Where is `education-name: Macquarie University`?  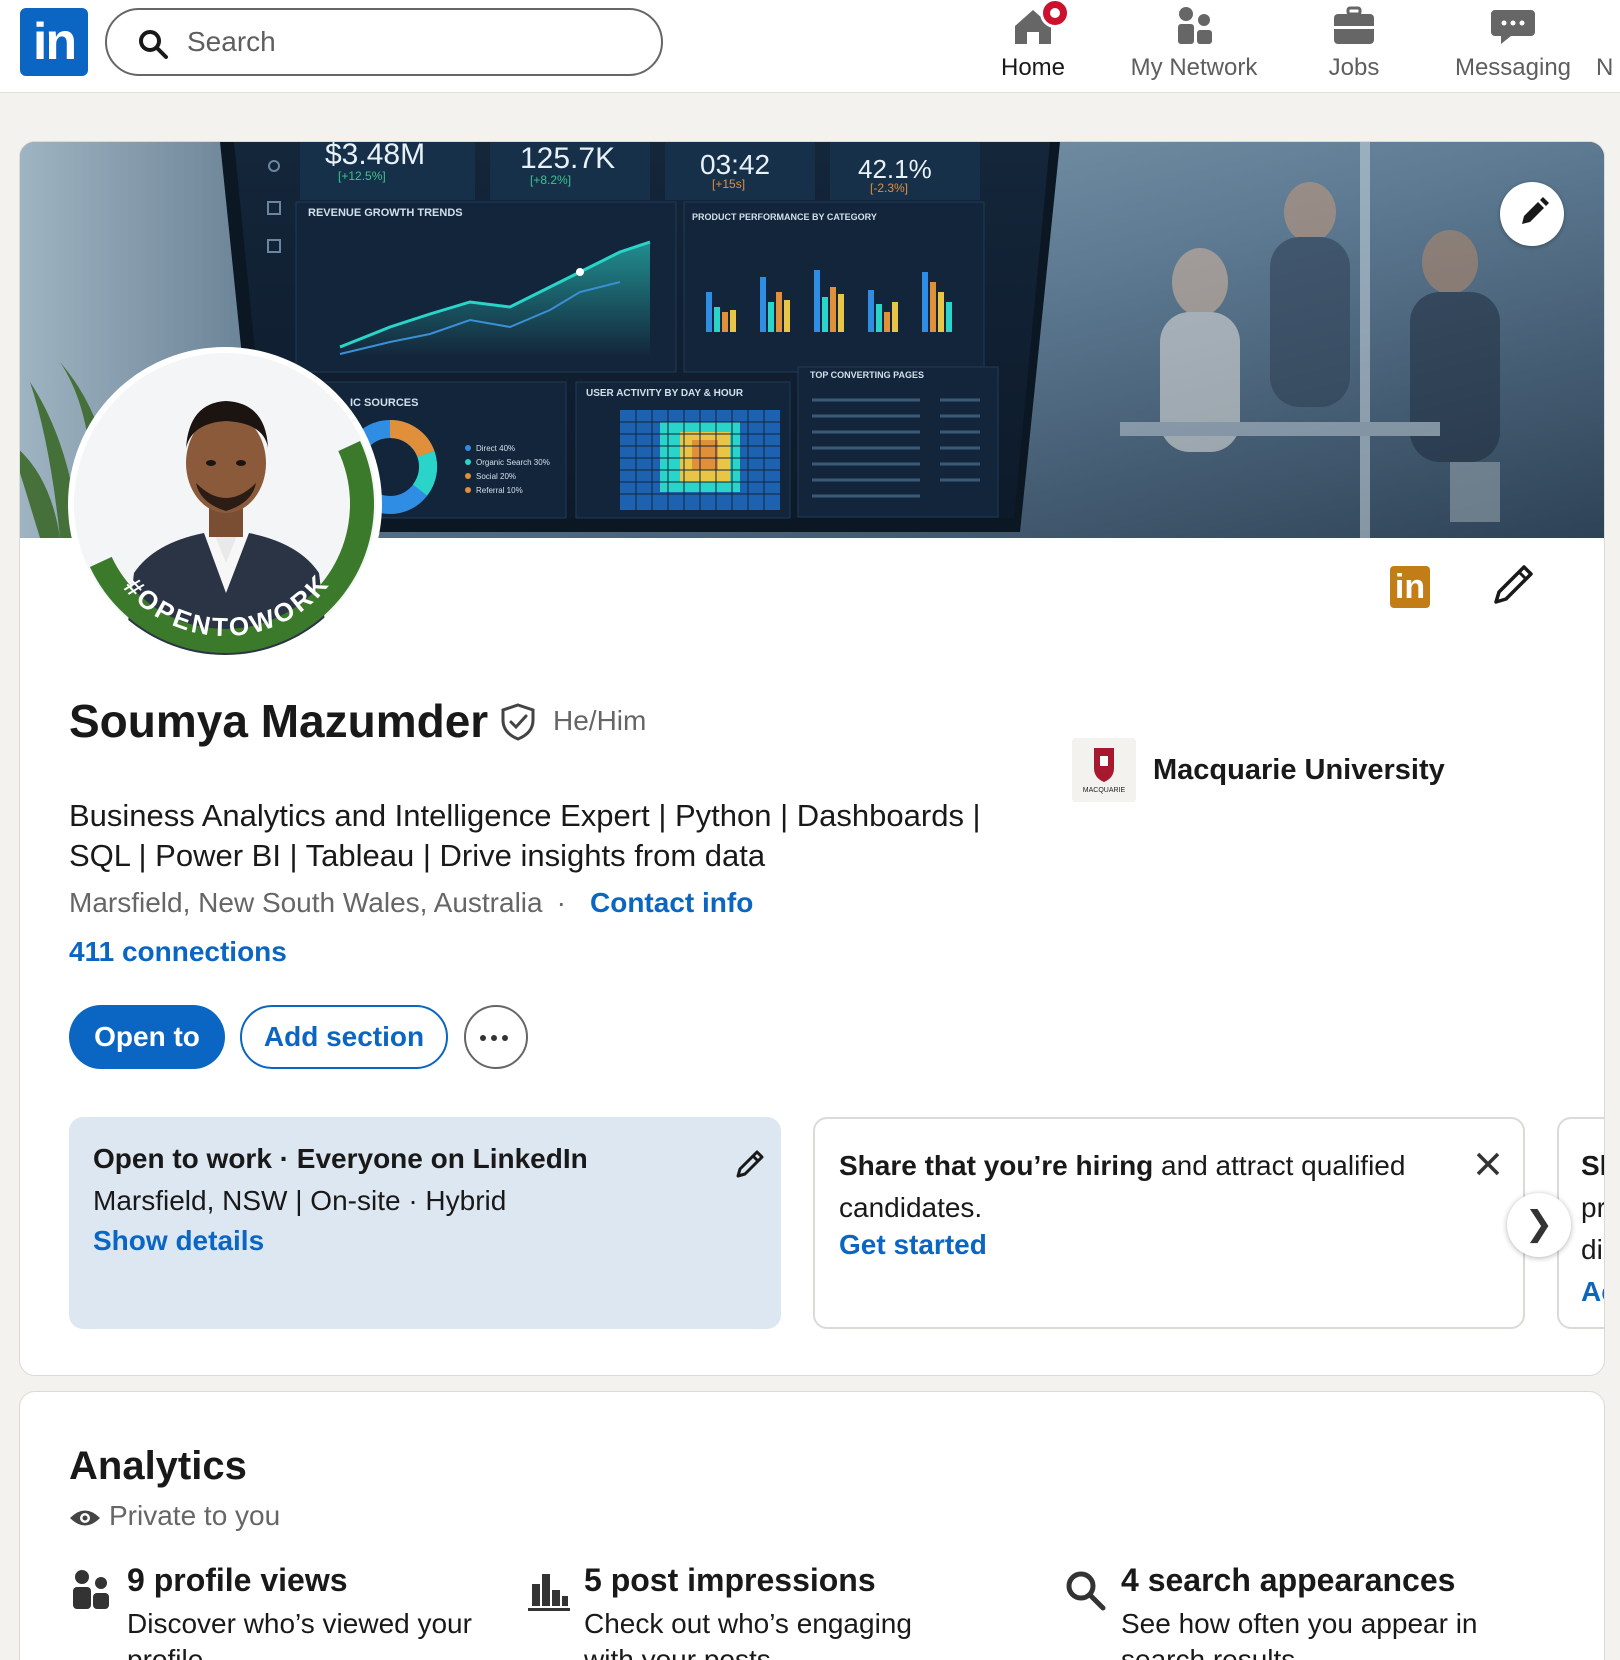
education-name: Macquarie University is located at coordinates (1299, 770).